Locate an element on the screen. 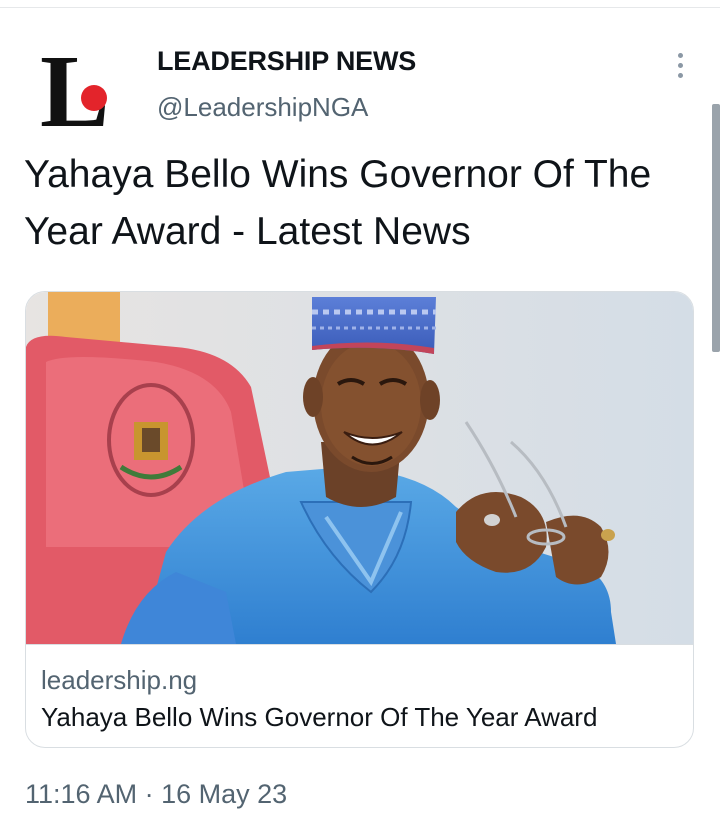  logo-red-dot is located at coordinates (94, 98).